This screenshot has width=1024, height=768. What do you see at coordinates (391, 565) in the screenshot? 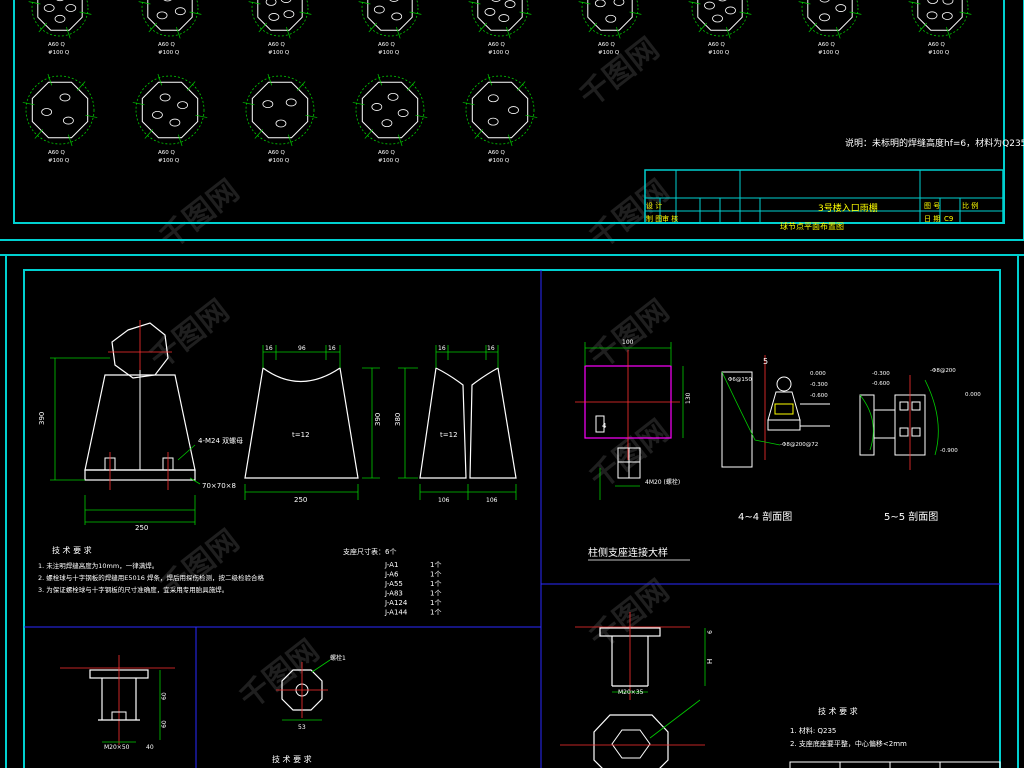
I see `support-code: J-A1` at bounding box center [391, 565].